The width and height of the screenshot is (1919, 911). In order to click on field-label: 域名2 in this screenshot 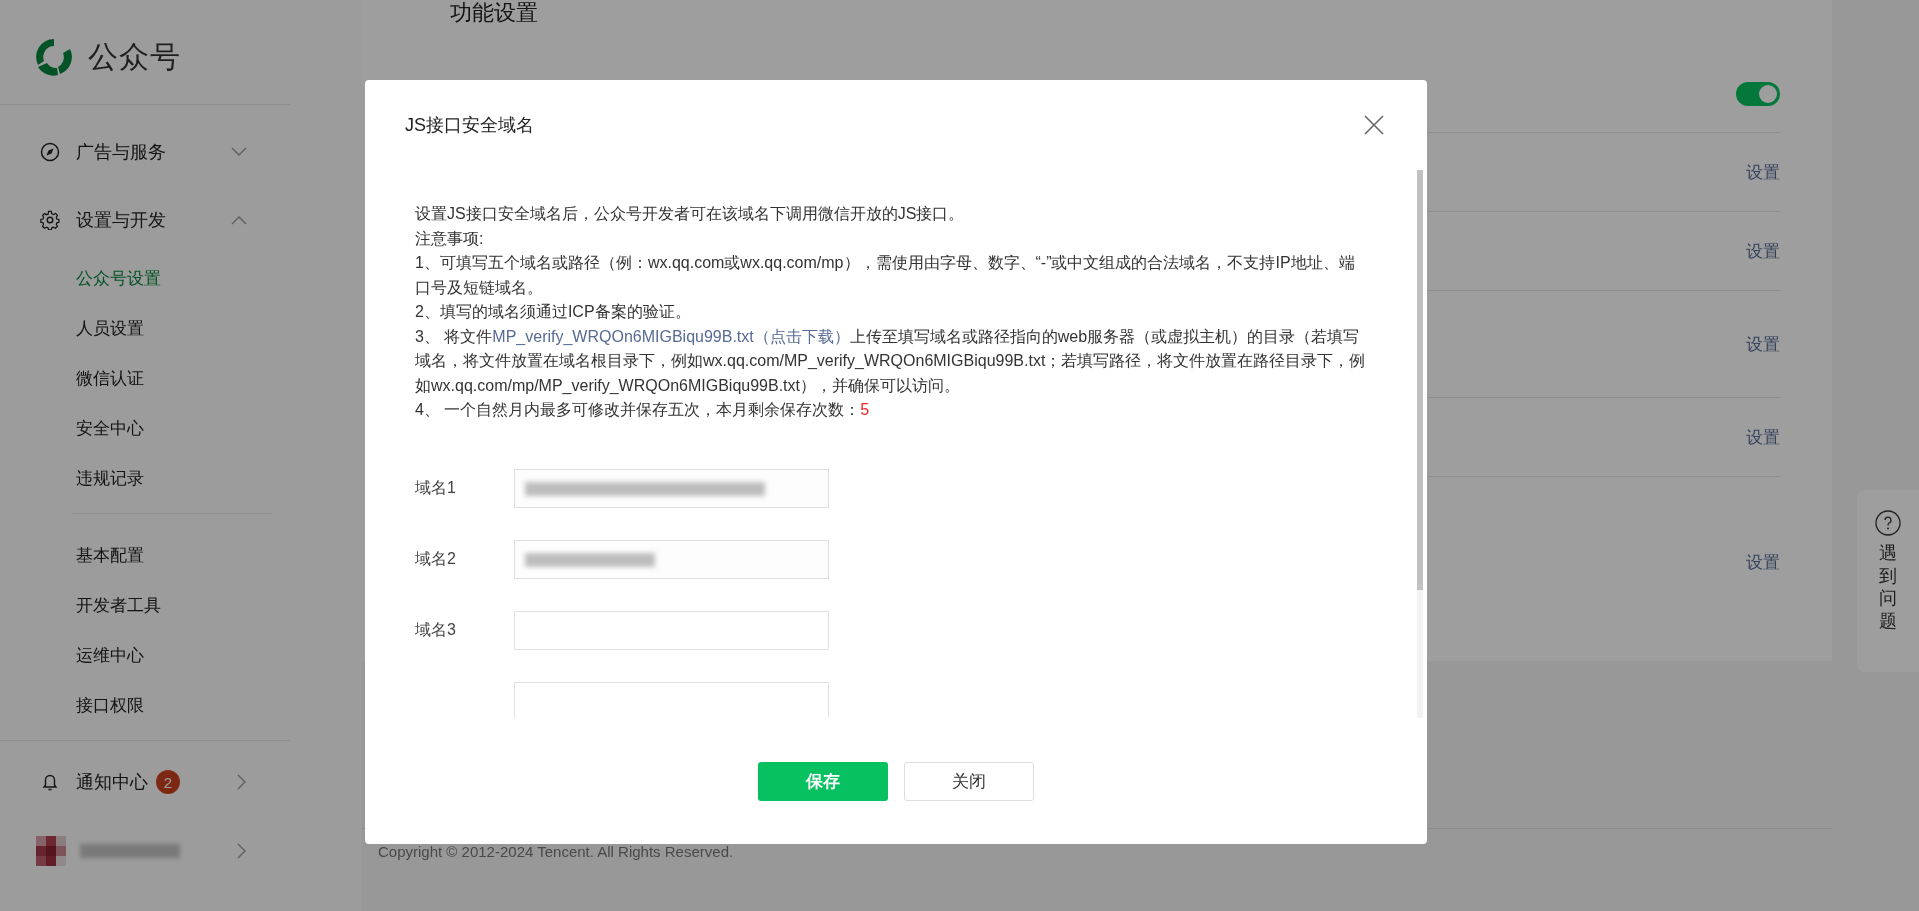, I will do `click(436, 558)`.